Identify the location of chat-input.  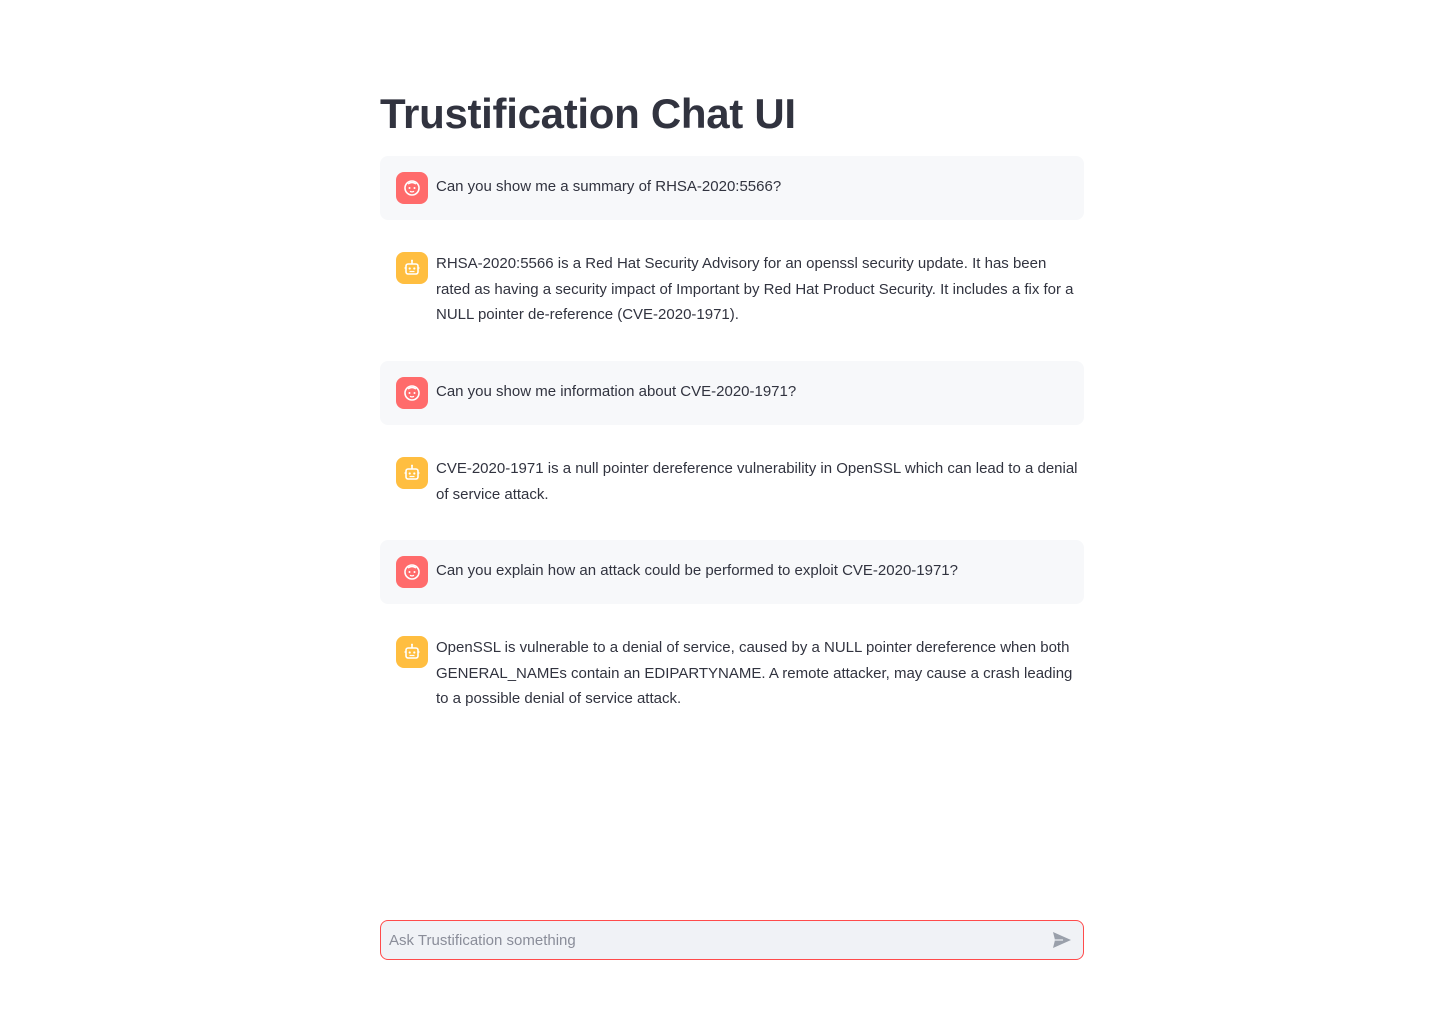
(714, 940).